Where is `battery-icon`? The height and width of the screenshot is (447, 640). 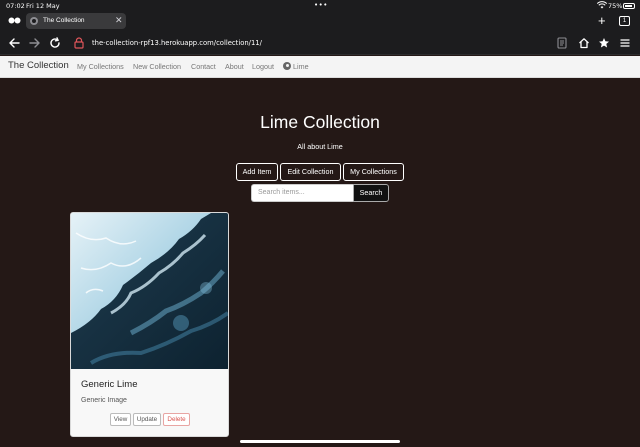 battery-icon is located at coordinates (629, 6).